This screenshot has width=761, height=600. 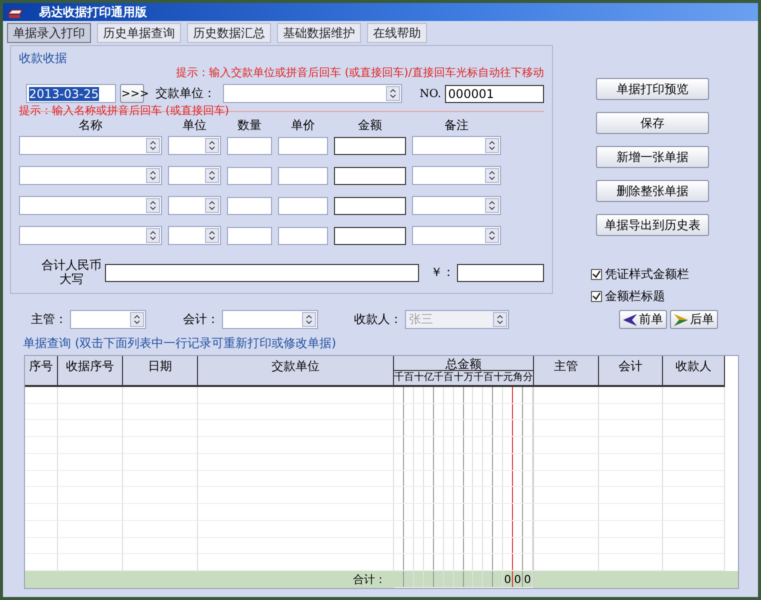 What do you see at coordinates (647, 274) in the screenshot?
I see `checkbox-label: 凭证样式金额栏` at bounding box center [647, 274].